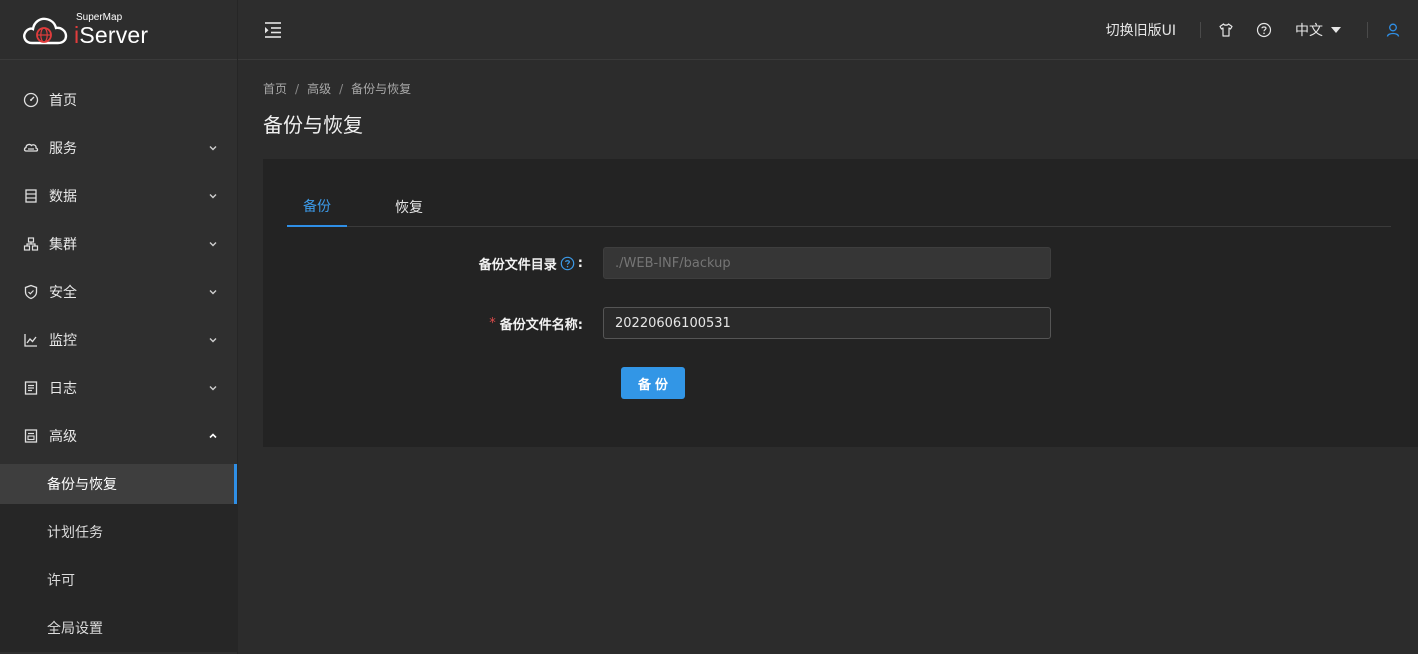 Image resolution: width=1418 pixels, height=654 pixels. Describe the element at coordinates (1336, 29) in the screenshot. I see `caret-down-icon` at that location.